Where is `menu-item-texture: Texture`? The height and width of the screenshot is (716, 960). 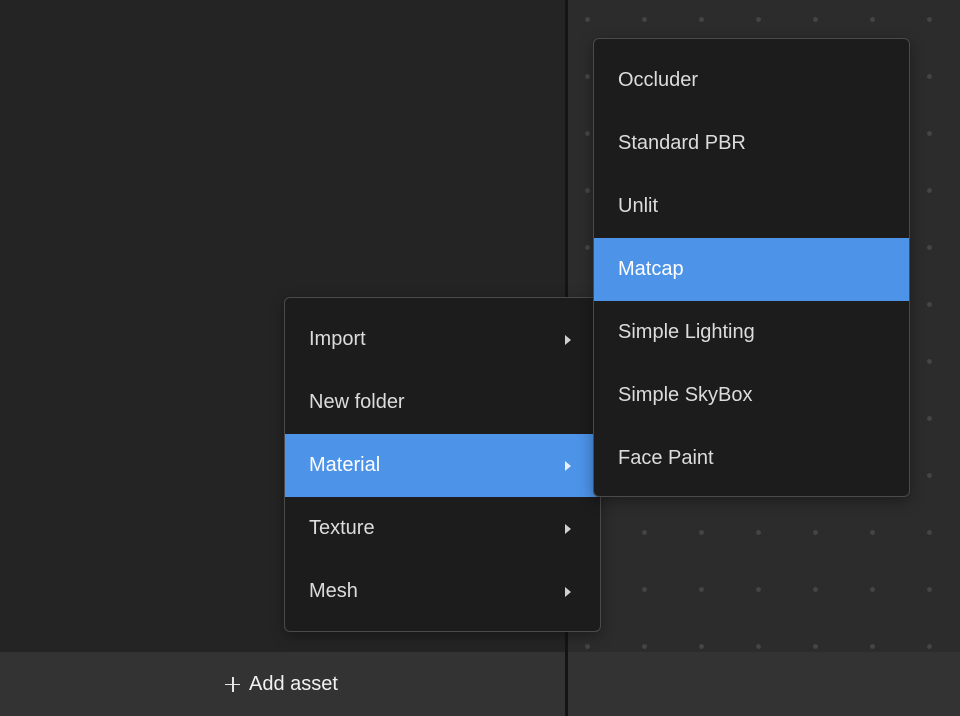
menu-item-texture: Texture is located at coordinates (442, 528).